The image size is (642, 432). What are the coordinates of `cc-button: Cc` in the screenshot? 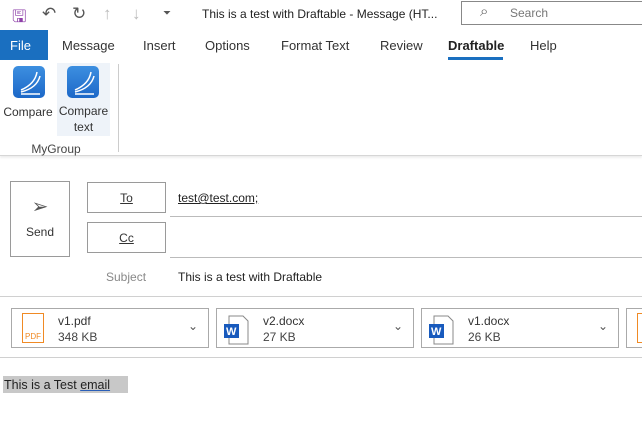 It's located at (126, 237).